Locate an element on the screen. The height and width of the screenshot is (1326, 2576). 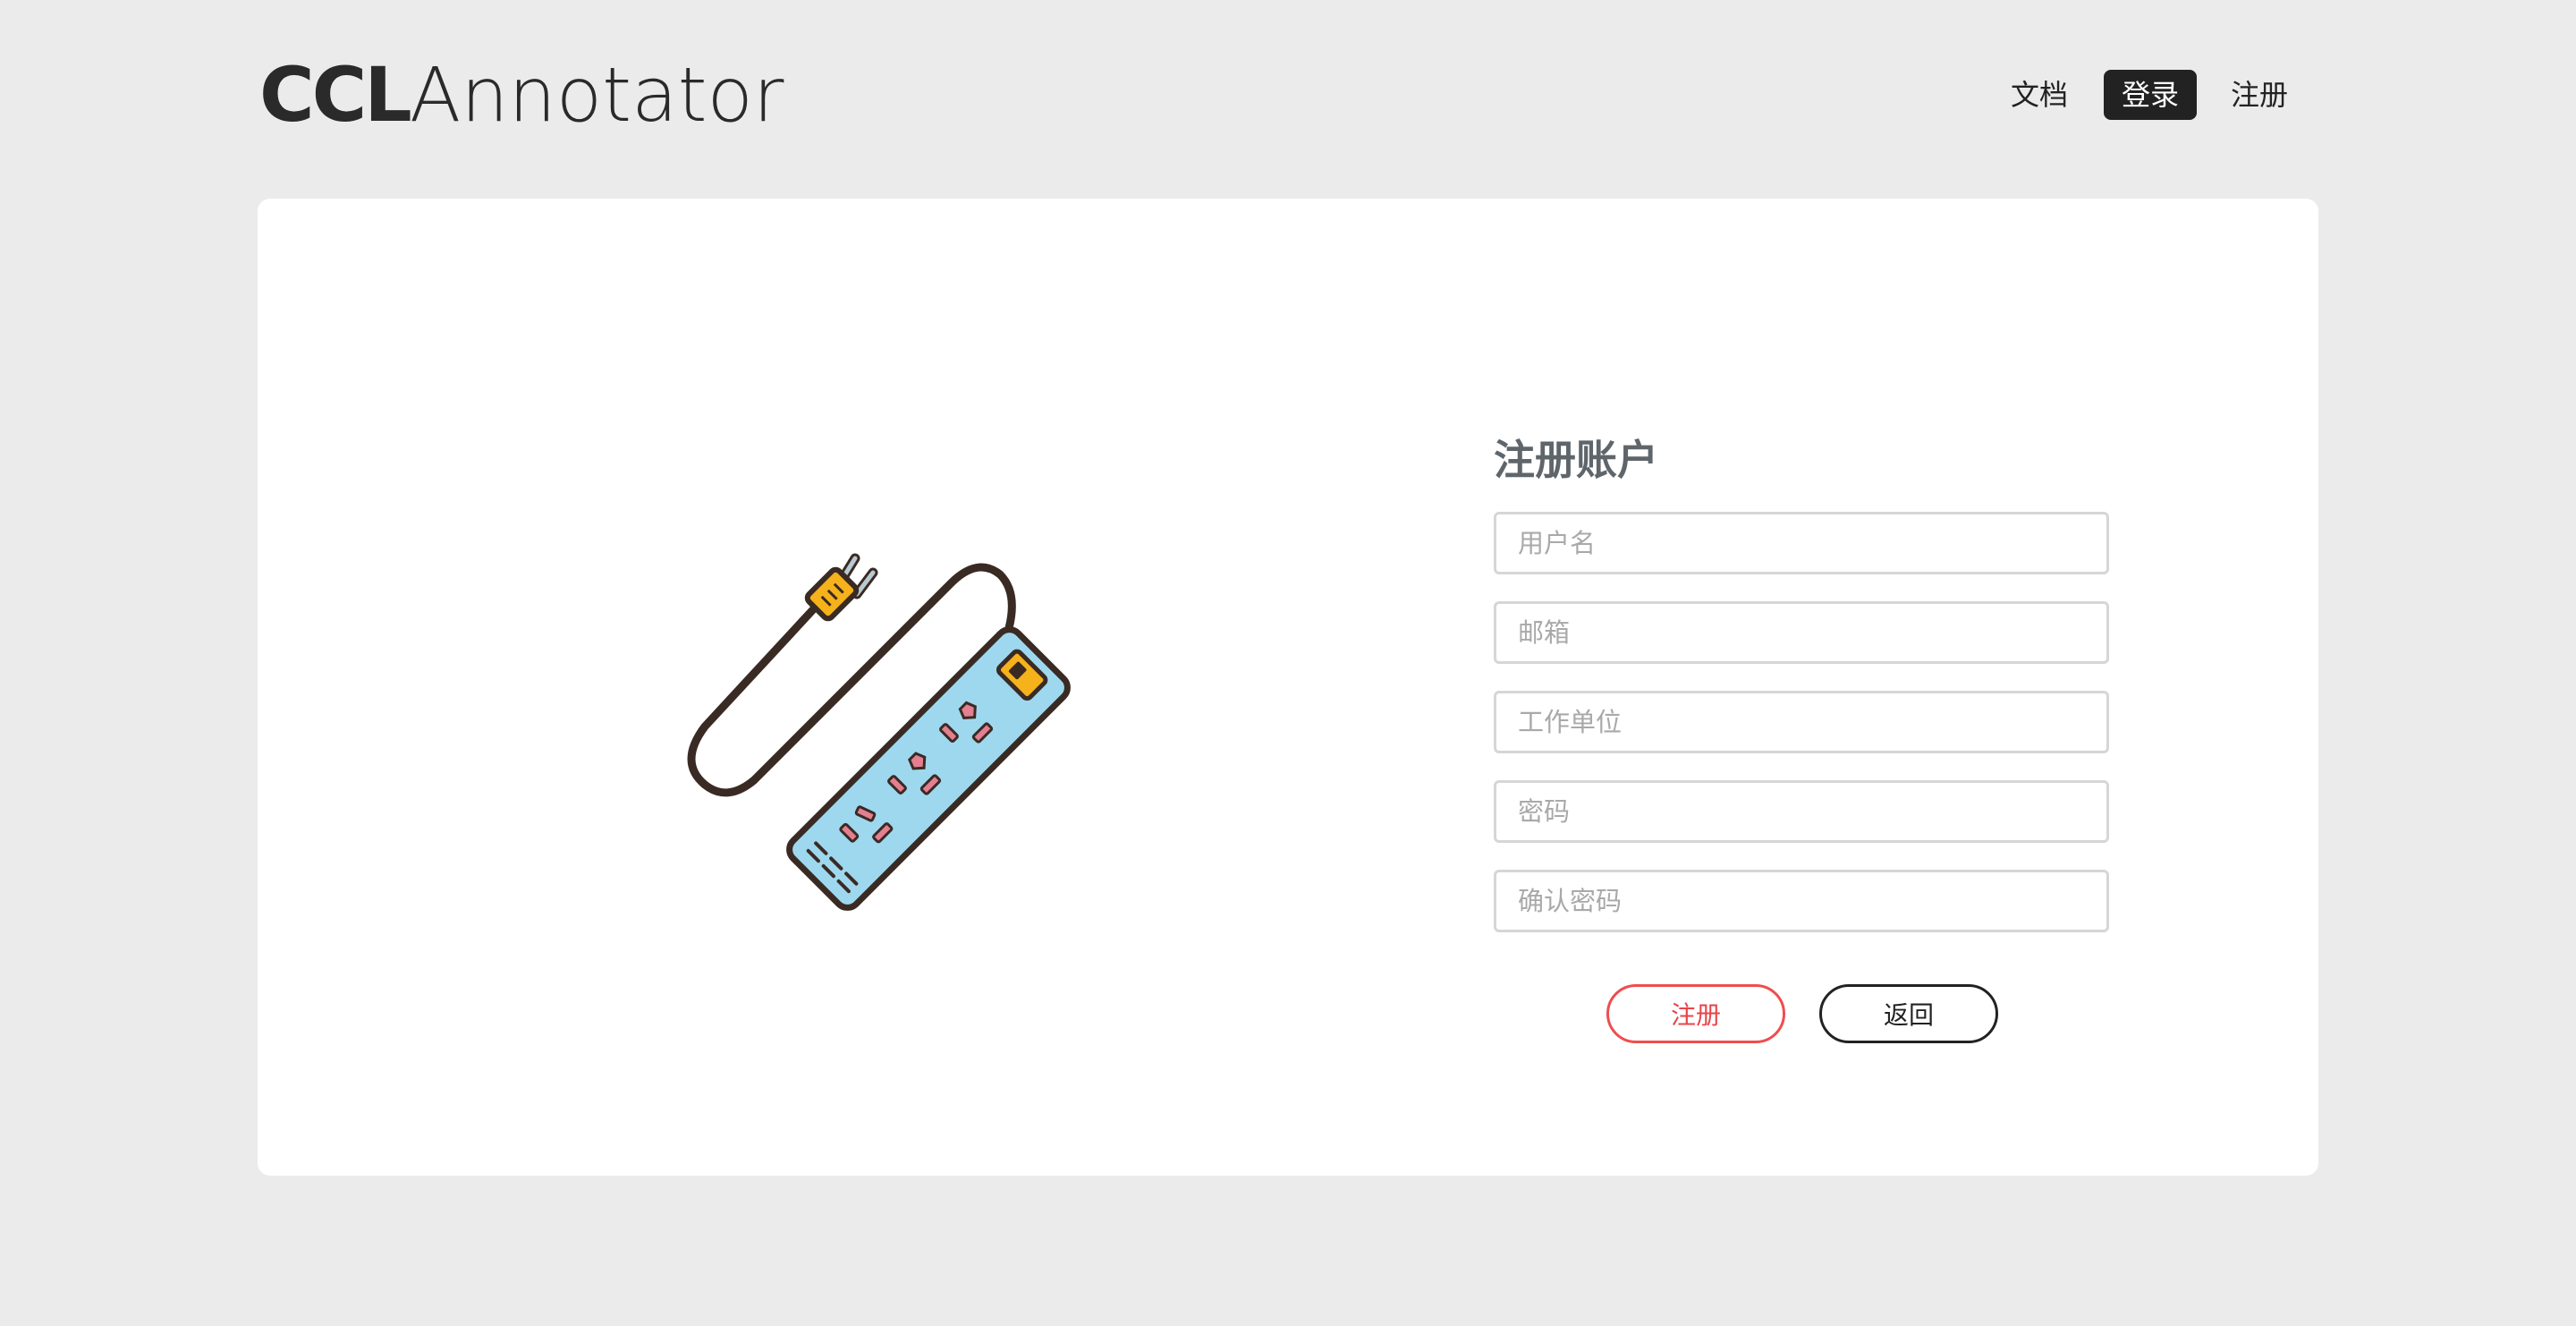
confirm-password-input is located at coordinates (1801, 901).